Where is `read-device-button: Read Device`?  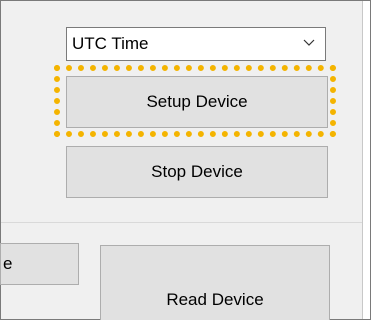
read-device-button: Read Device is located at coordinates (215, 282).